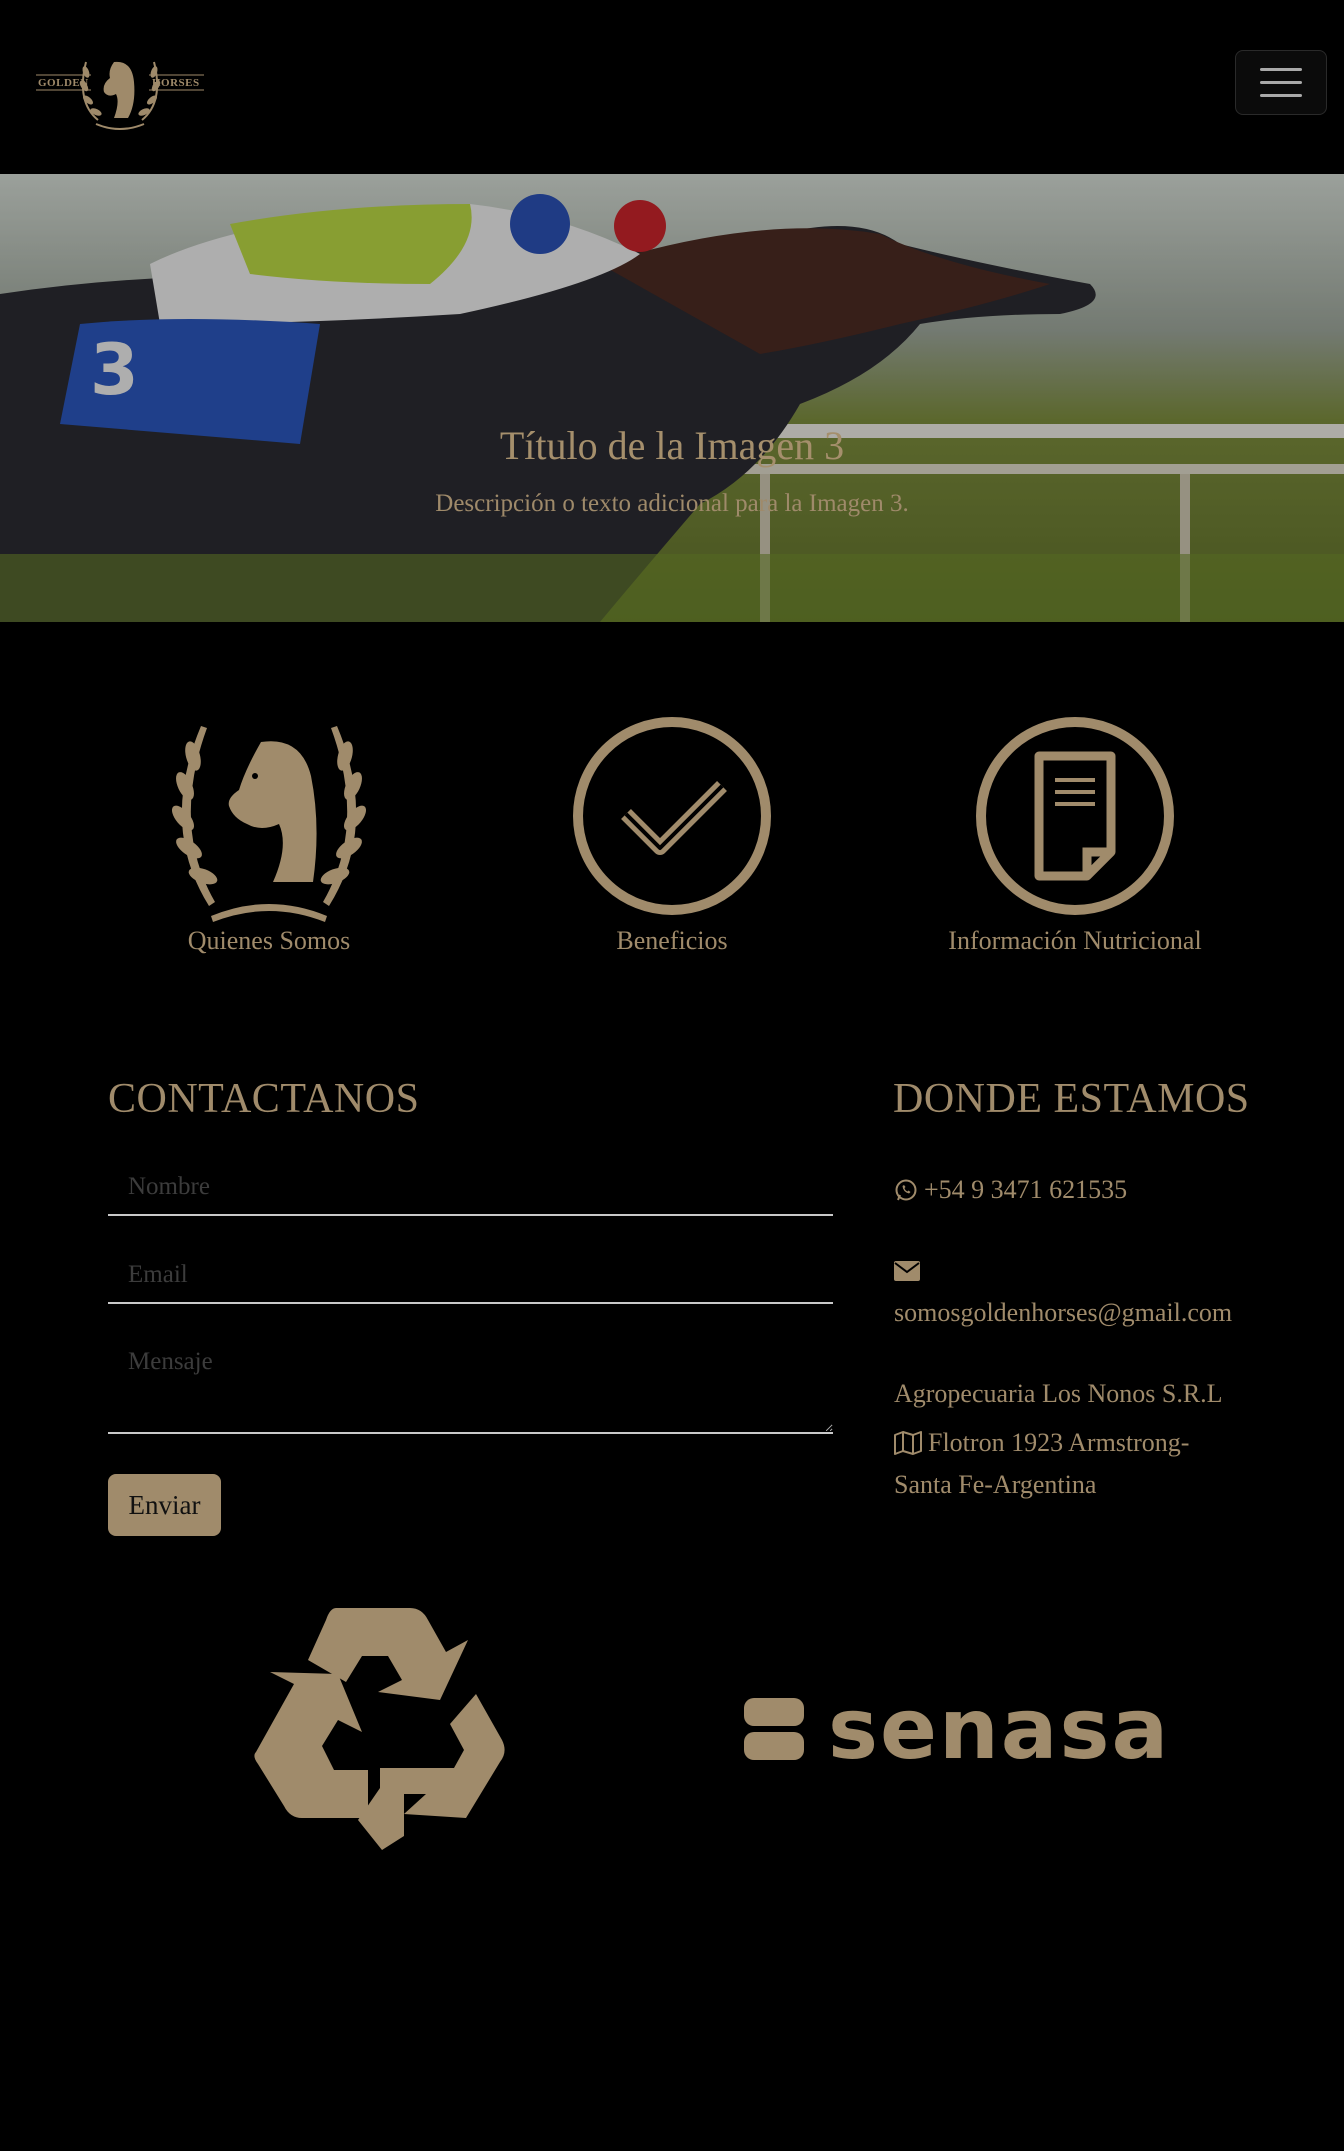 The image size is (1344, 2151). I want to click on hamburger-icon, so click(1281, 69).